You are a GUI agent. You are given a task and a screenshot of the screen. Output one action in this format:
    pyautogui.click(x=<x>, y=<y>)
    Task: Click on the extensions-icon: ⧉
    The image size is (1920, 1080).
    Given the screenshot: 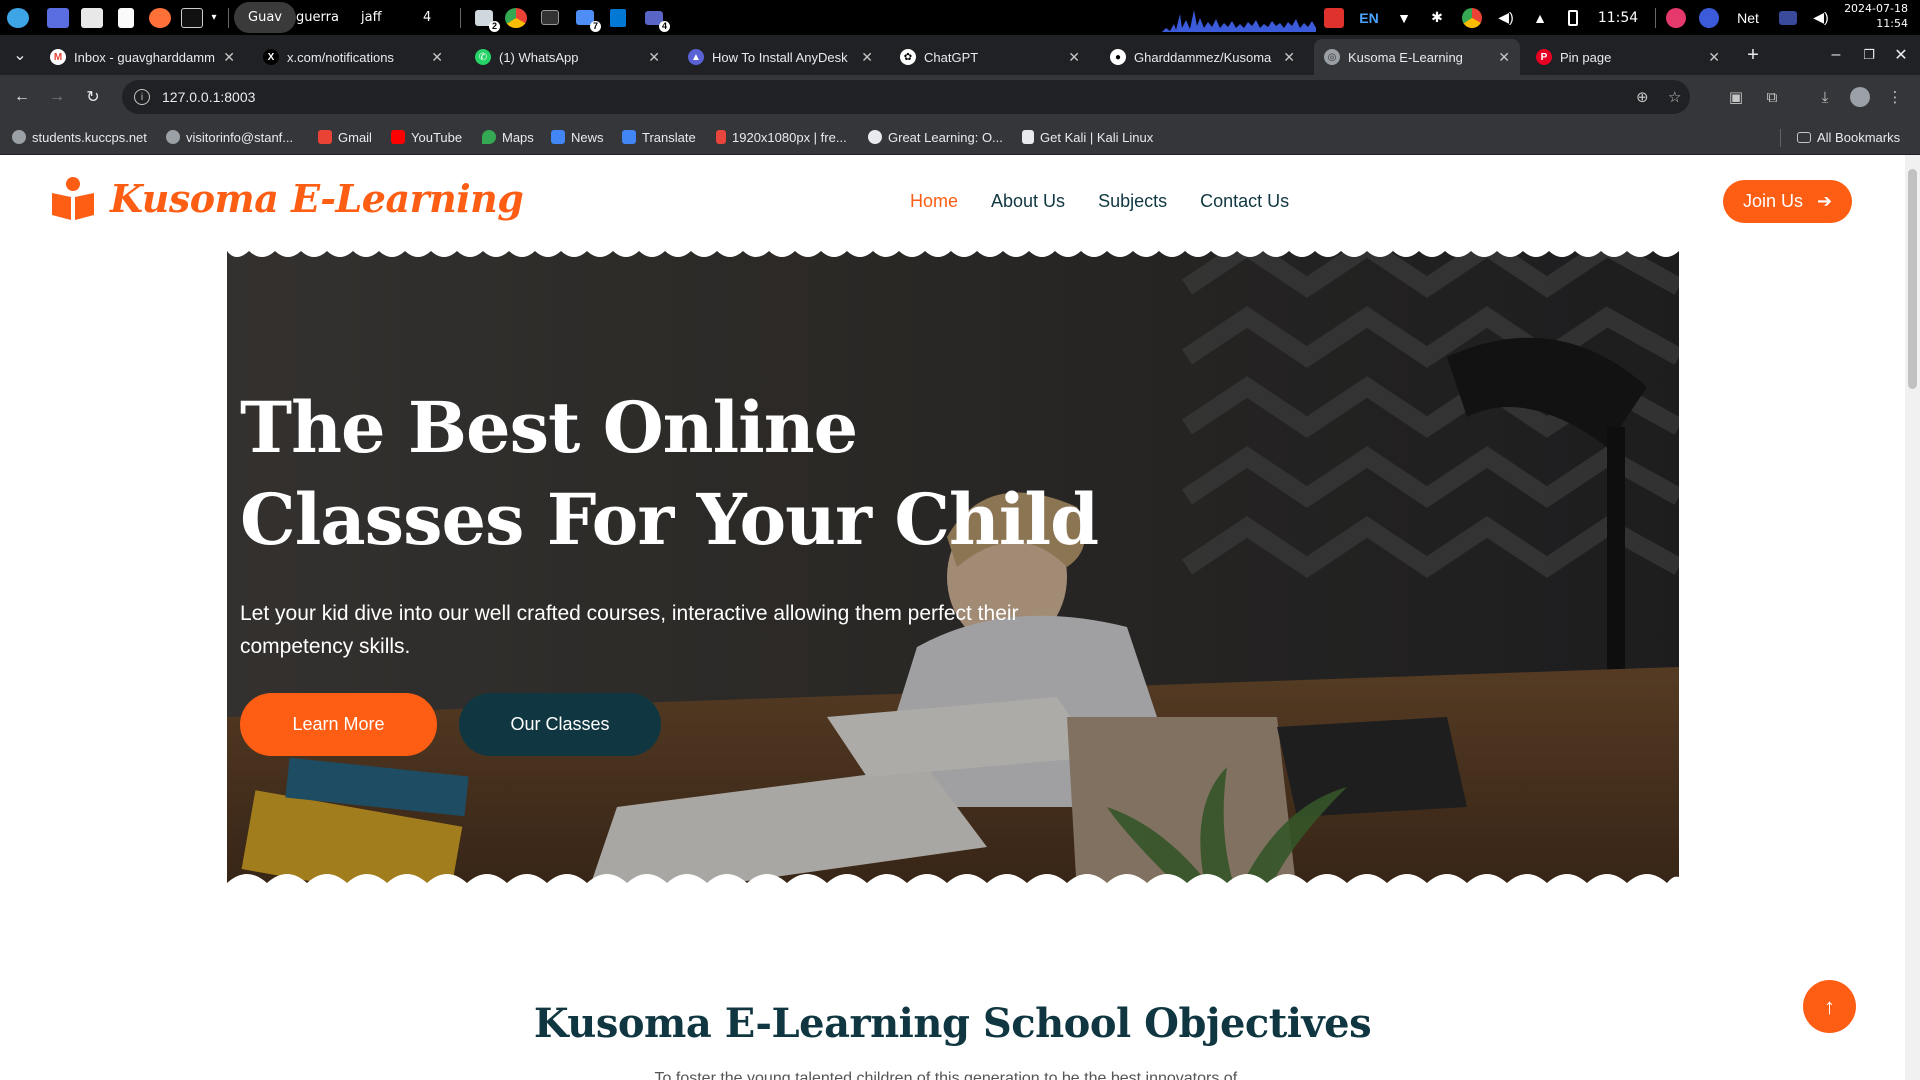 What is the action you would take?
    pyautogui.click(x=1772, y=97)
    